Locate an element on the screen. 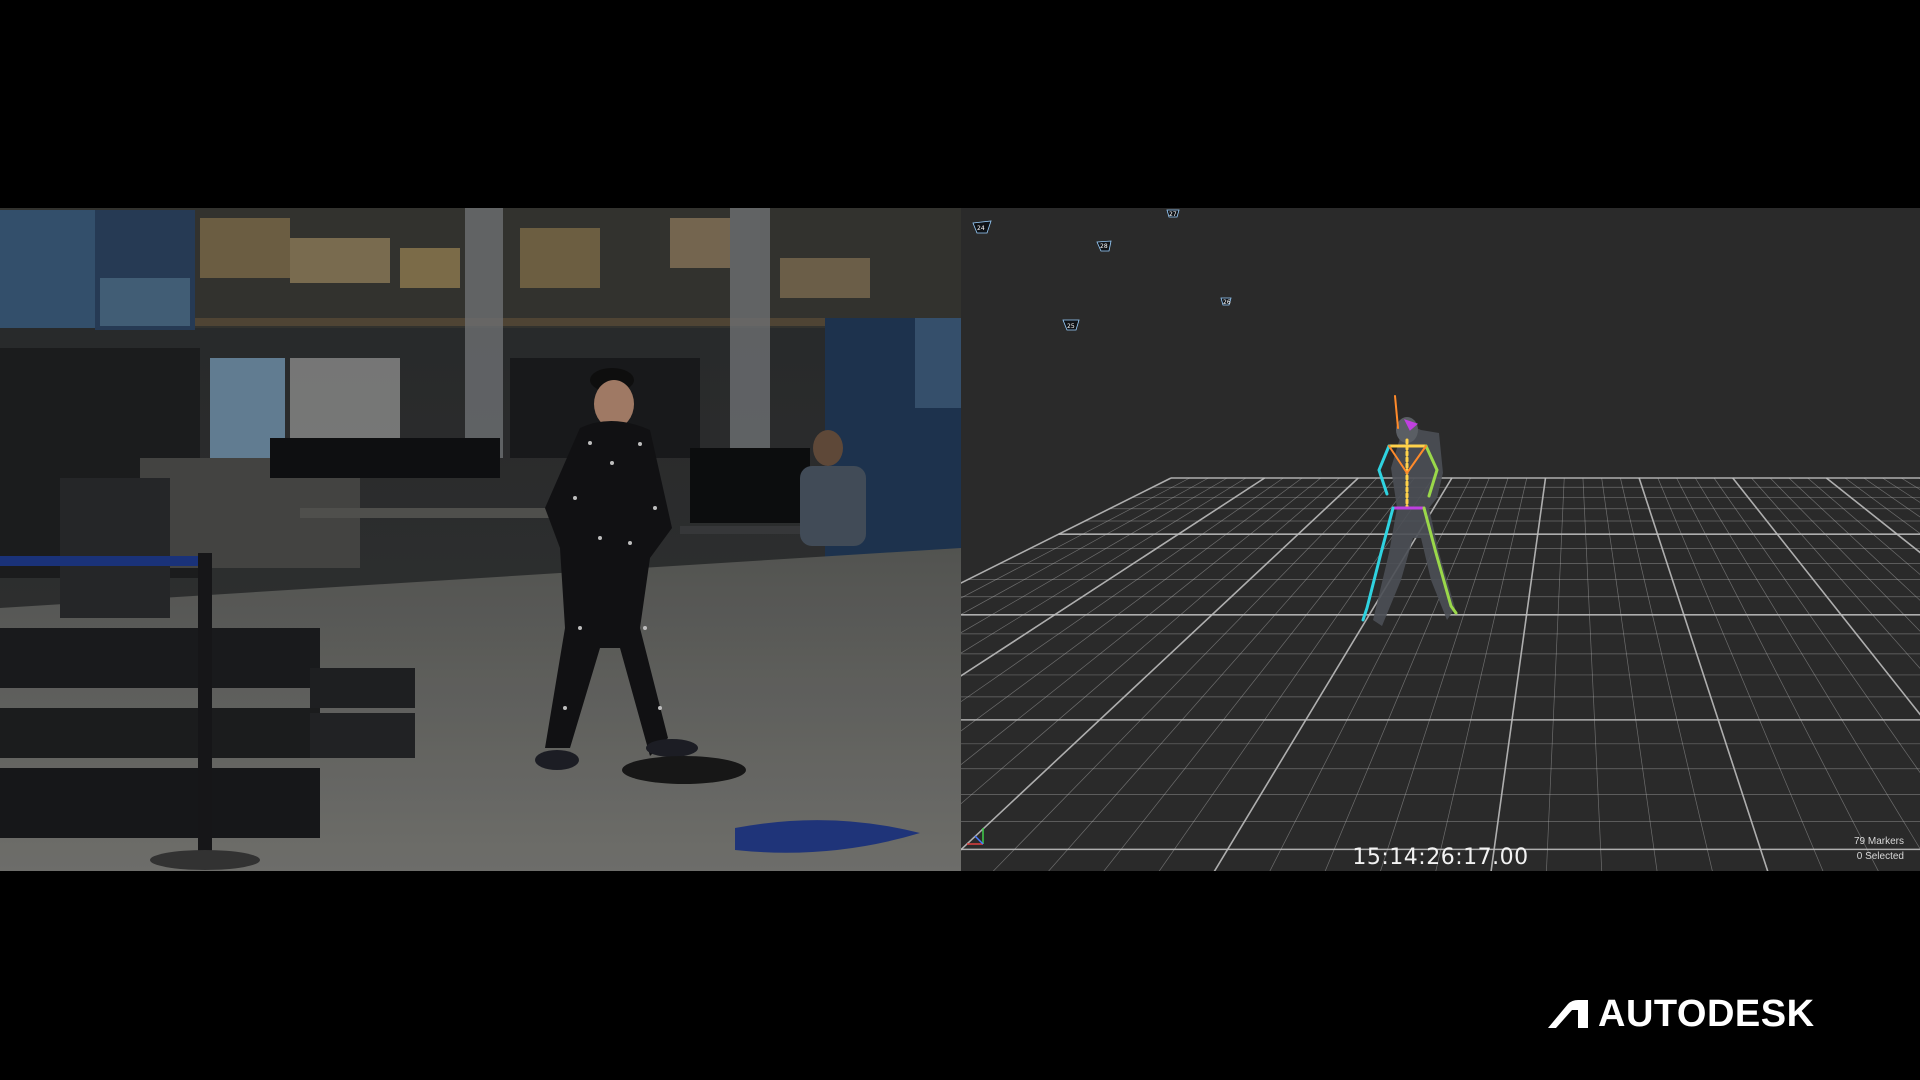 The width and height of the screenshot is (1920, 1080). camera-marker: 24 is located at coordinates (982, 227).